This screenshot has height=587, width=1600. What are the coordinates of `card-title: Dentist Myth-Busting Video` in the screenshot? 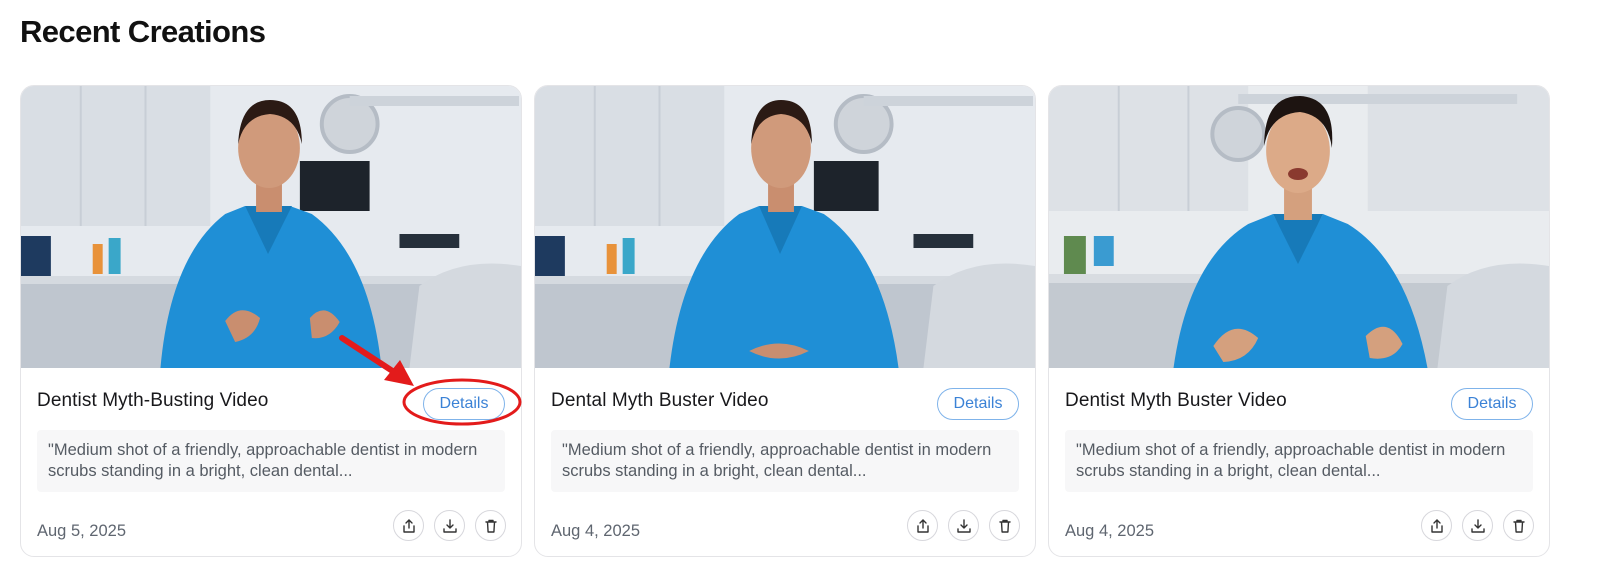 It's located at (153, 400).